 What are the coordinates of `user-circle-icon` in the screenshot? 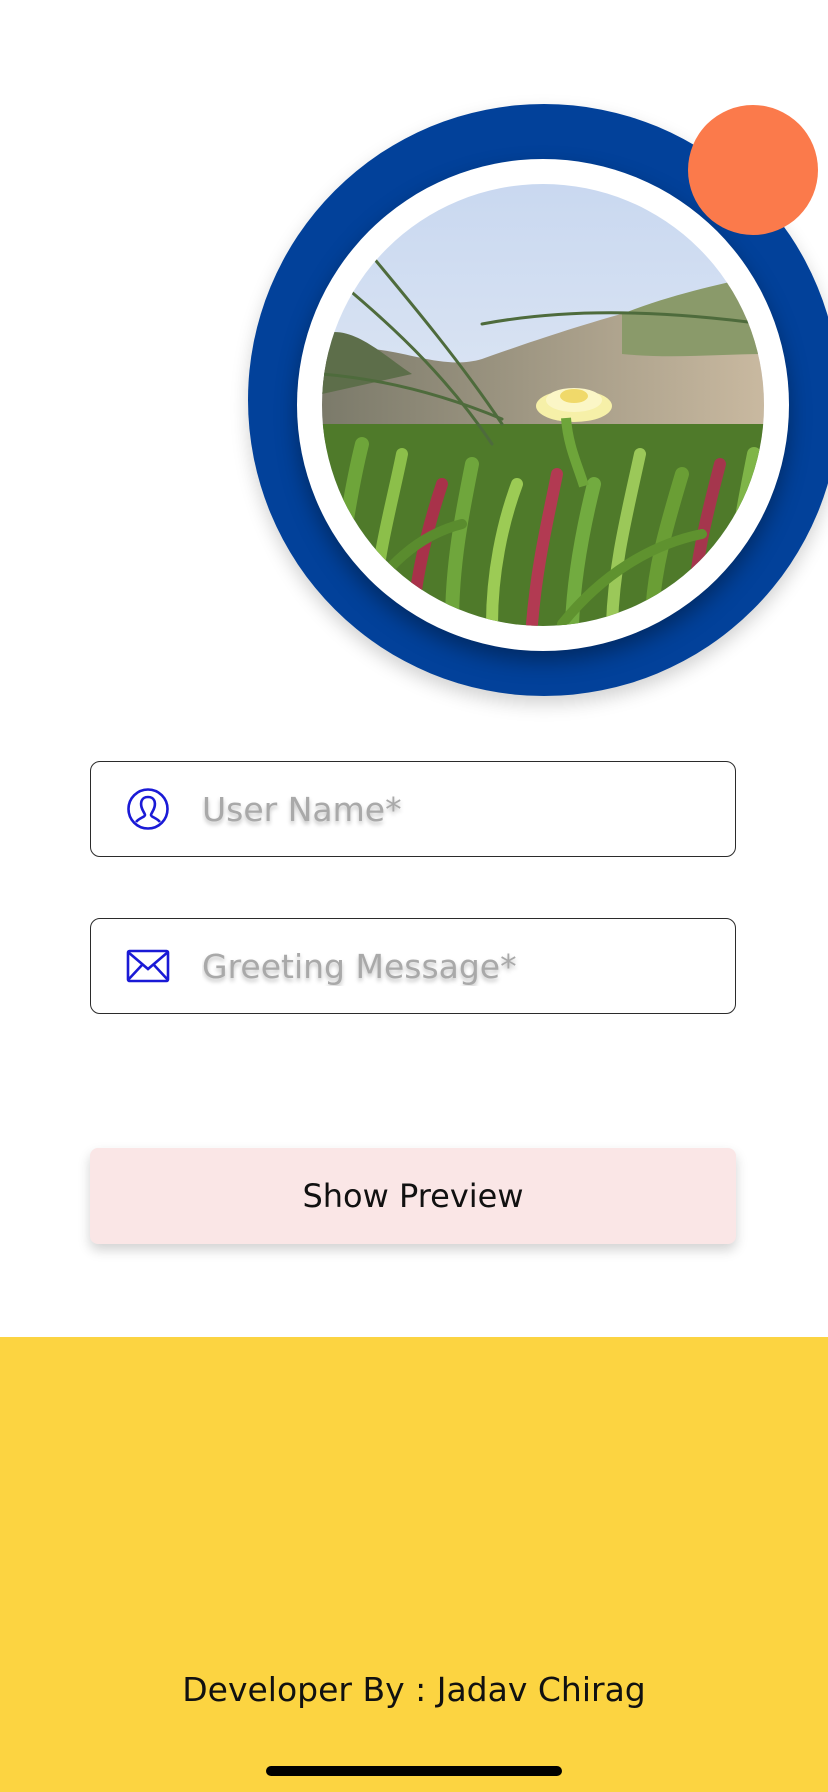 It's located at (148, 809).